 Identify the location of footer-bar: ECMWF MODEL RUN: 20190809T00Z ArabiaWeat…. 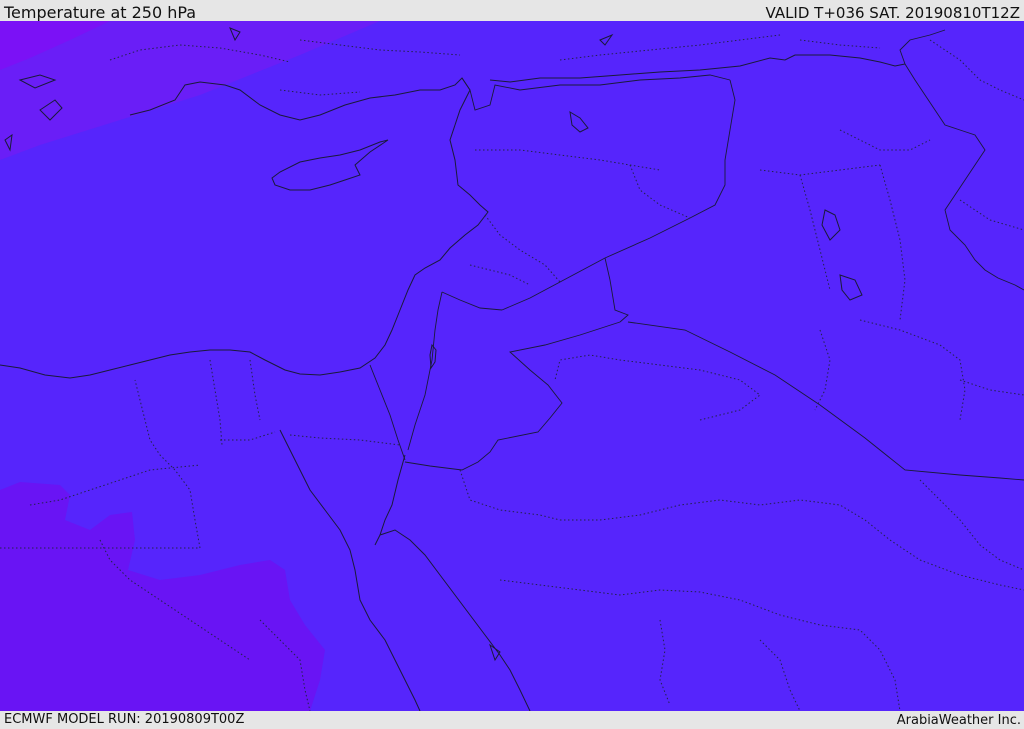
(512, 720).